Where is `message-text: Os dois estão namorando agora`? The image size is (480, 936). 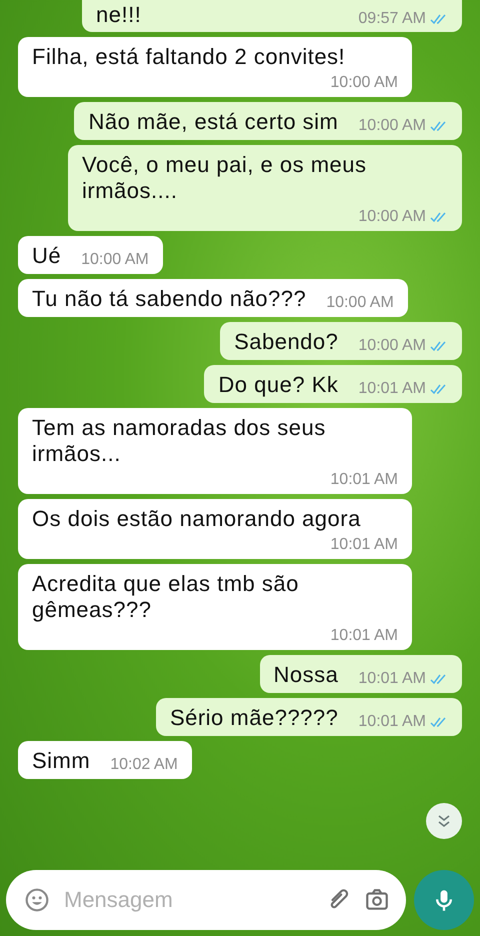 message-text: Os dois estão namorando agora is located at coordinates (196, 519).